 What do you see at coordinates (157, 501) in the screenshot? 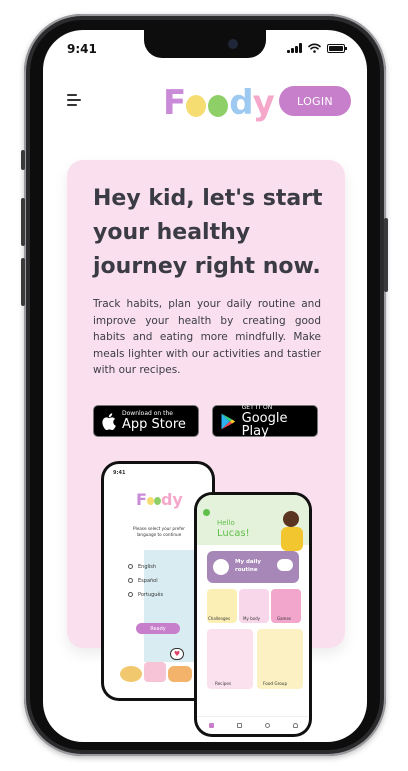
I see `mock-logo-fruit2-icon` at bounding box center [157, 501].